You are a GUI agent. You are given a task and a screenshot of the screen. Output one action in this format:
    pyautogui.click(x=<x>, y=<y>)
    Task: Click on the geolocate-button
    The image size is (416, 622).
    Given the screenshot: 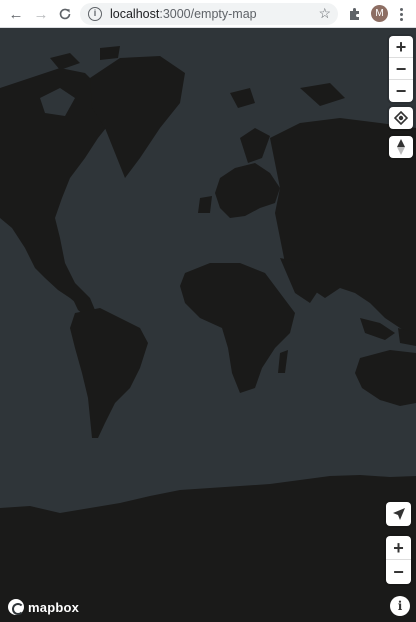 What is the action you would take?
    pyautogui.click(x=401, y=118)
    